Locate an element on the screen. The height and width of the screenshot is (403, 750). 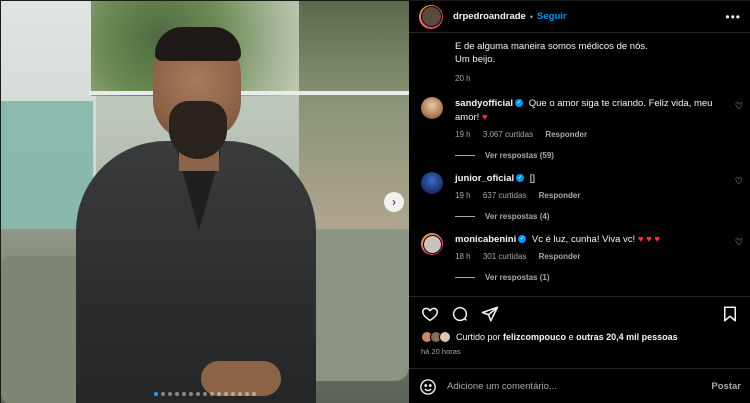
liker-avatars is located at coordinates (436, 337).